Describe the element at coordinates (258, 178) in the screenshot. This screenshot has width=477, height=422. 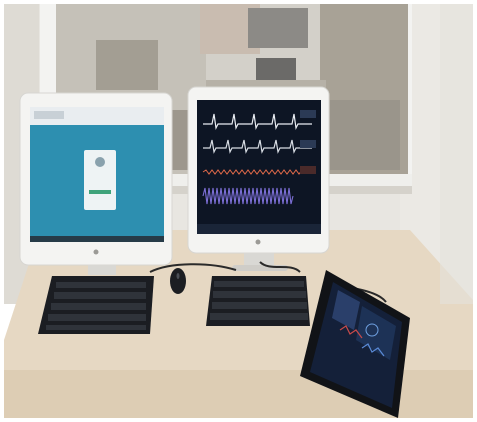
I see `right-monitor` at that location.